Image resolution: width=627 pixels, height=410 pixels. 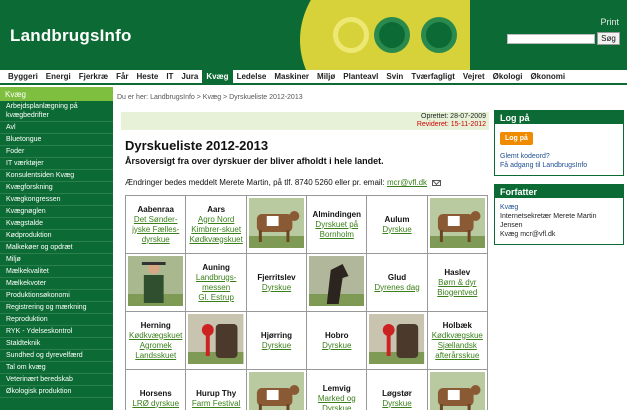 I want to click on sidebar-item: Malkekøer og opdræt, so click(x=56, y=248).